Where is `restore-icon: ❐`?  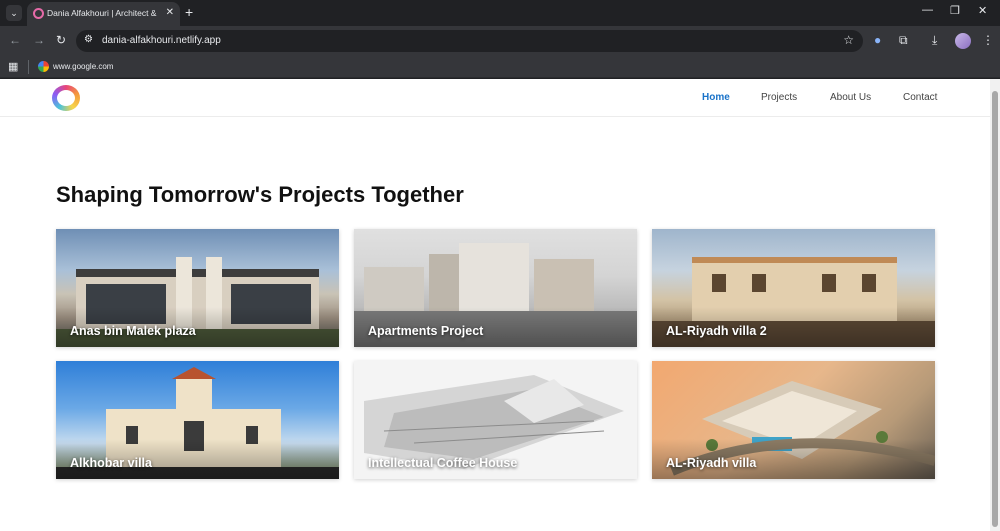 restore-icon: ❐ is located at coordinates (955, 10).